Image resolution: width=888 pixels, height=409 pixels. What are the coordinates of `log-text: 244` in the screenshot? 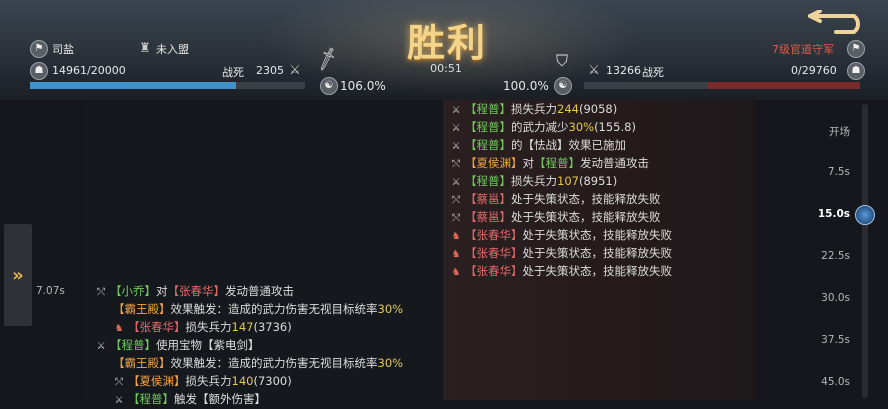 It's located at (568, 109).